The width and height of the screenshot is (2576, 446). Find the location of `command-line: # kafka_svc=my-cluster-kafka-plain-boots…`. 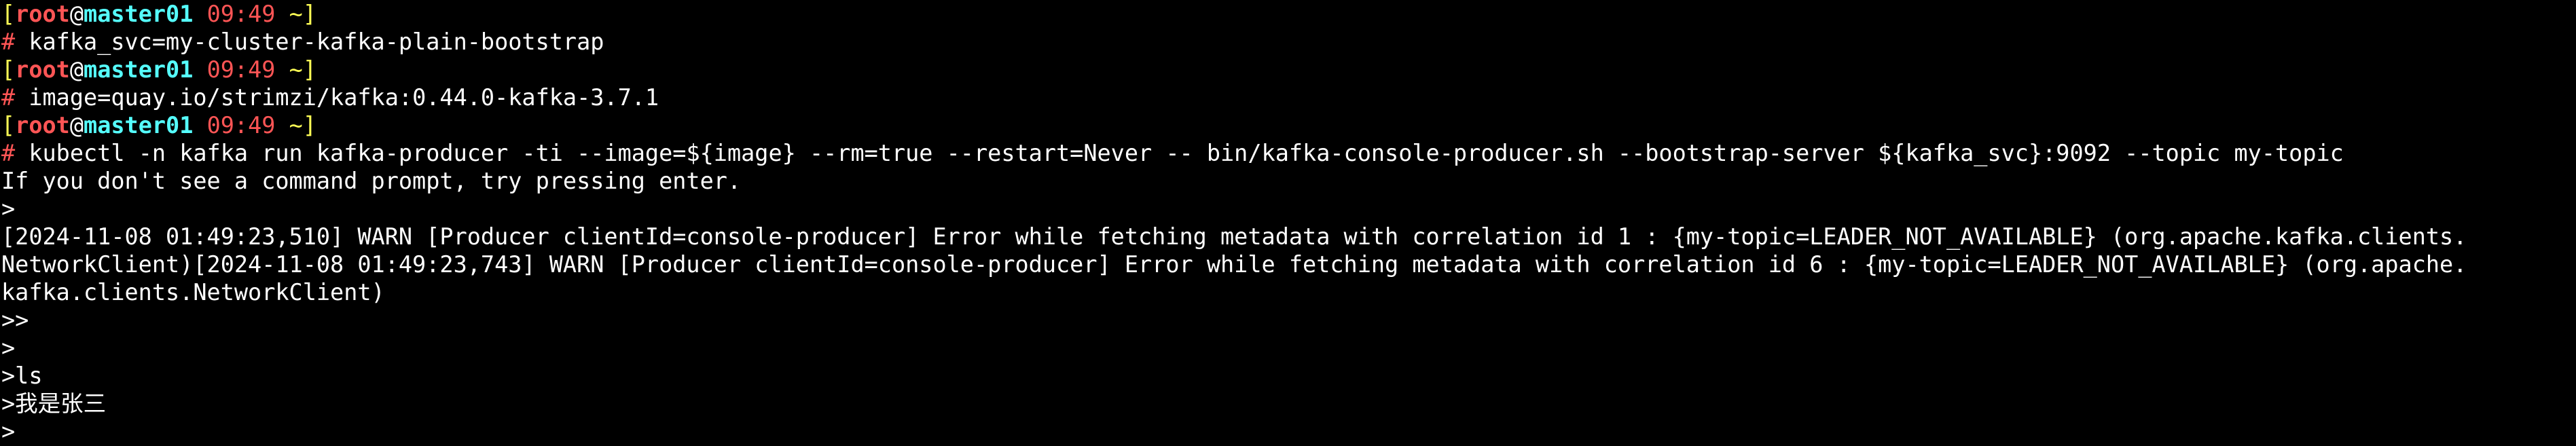

command-line: # kafka_svc=my-cluster-kafka-plain-boots… is located at coordinates (1288, 42).